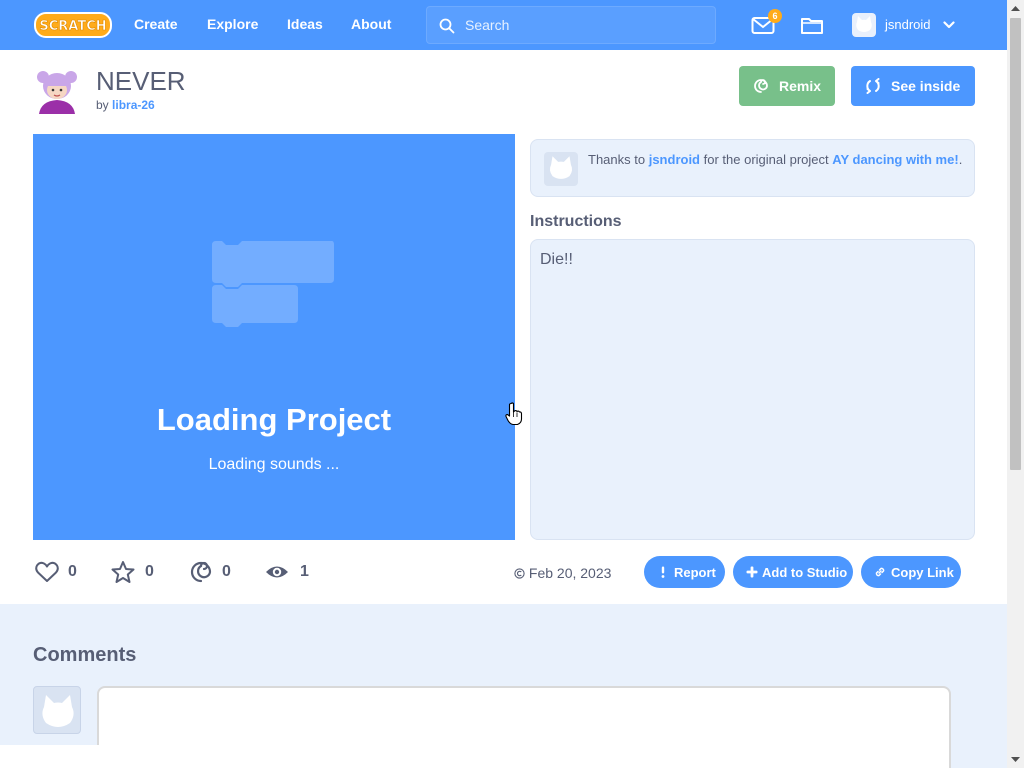 The height and width of the screenshot is (768, 1024). Describe the element at coordinates (1015, 8) in the screenshot. I see `scroll-up-arrow-icon` at that location.